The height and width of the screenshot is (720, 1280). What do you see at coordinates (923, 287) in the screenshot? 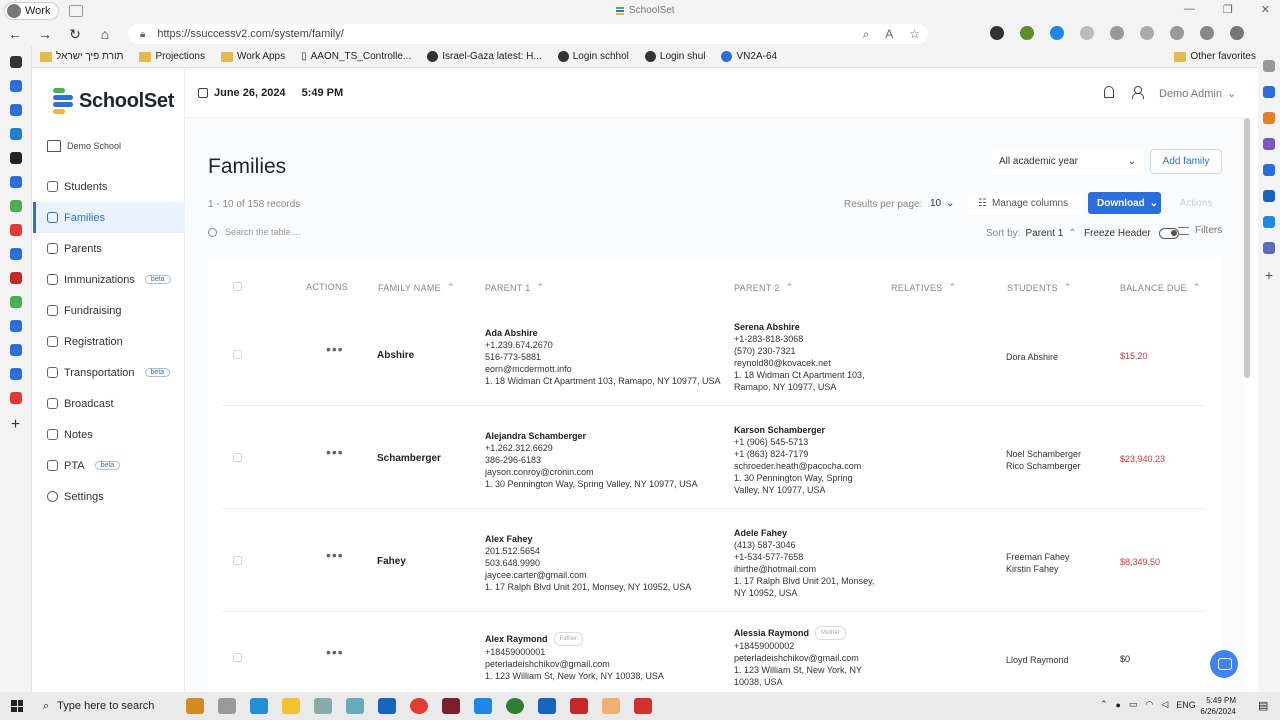
I see `column-header-relatives: RELATIVES ⌃` at bounding box center [923, 287].